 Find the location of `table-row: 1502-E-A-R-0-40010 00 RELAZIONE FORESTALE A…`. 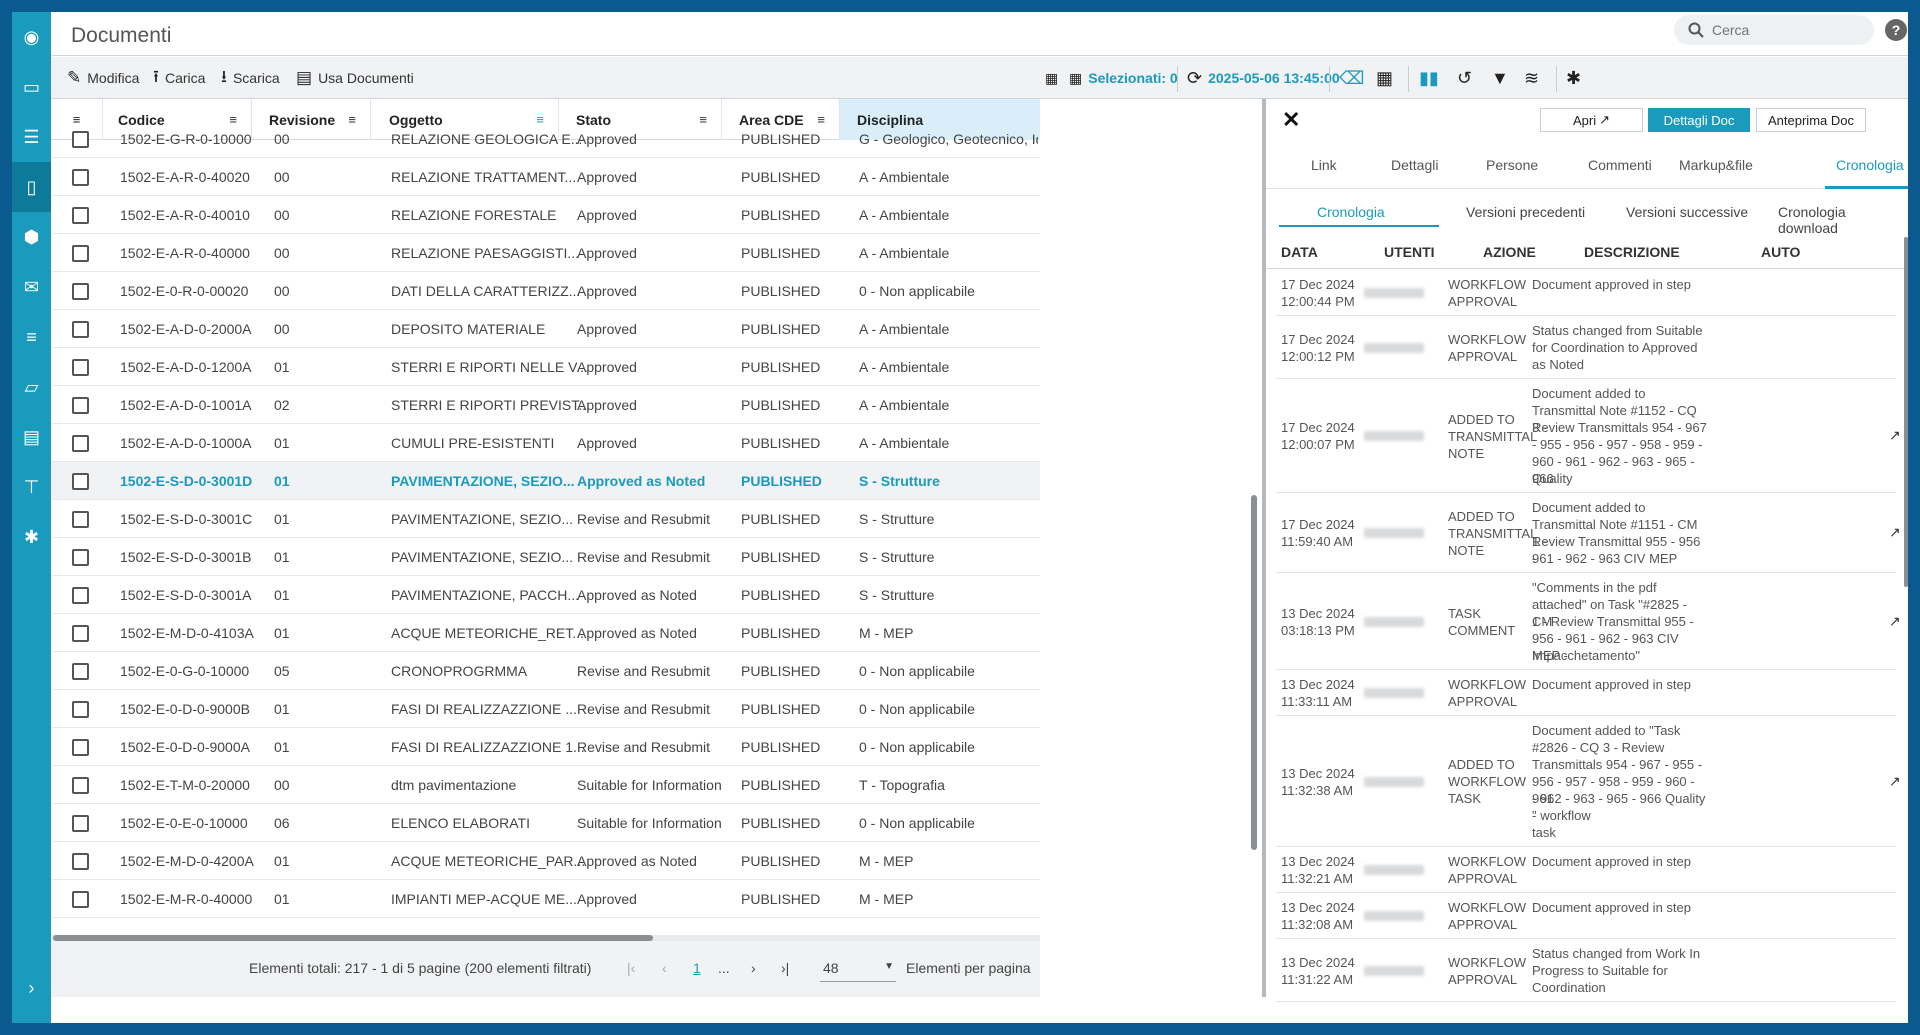

table-row: 1502-E-A-R-0-40010 00 RELAZIONE FORESTALE A… is located at coordinates (545, 215).